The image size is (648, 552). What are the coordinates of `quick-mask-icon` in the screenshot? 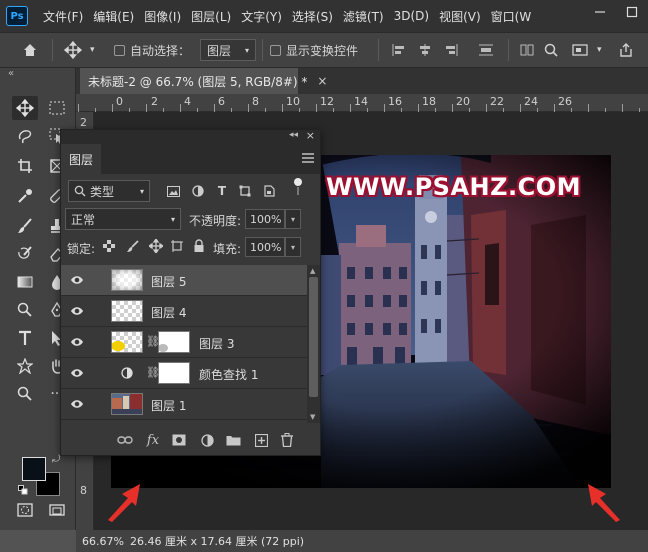 It's located at (25, 510).